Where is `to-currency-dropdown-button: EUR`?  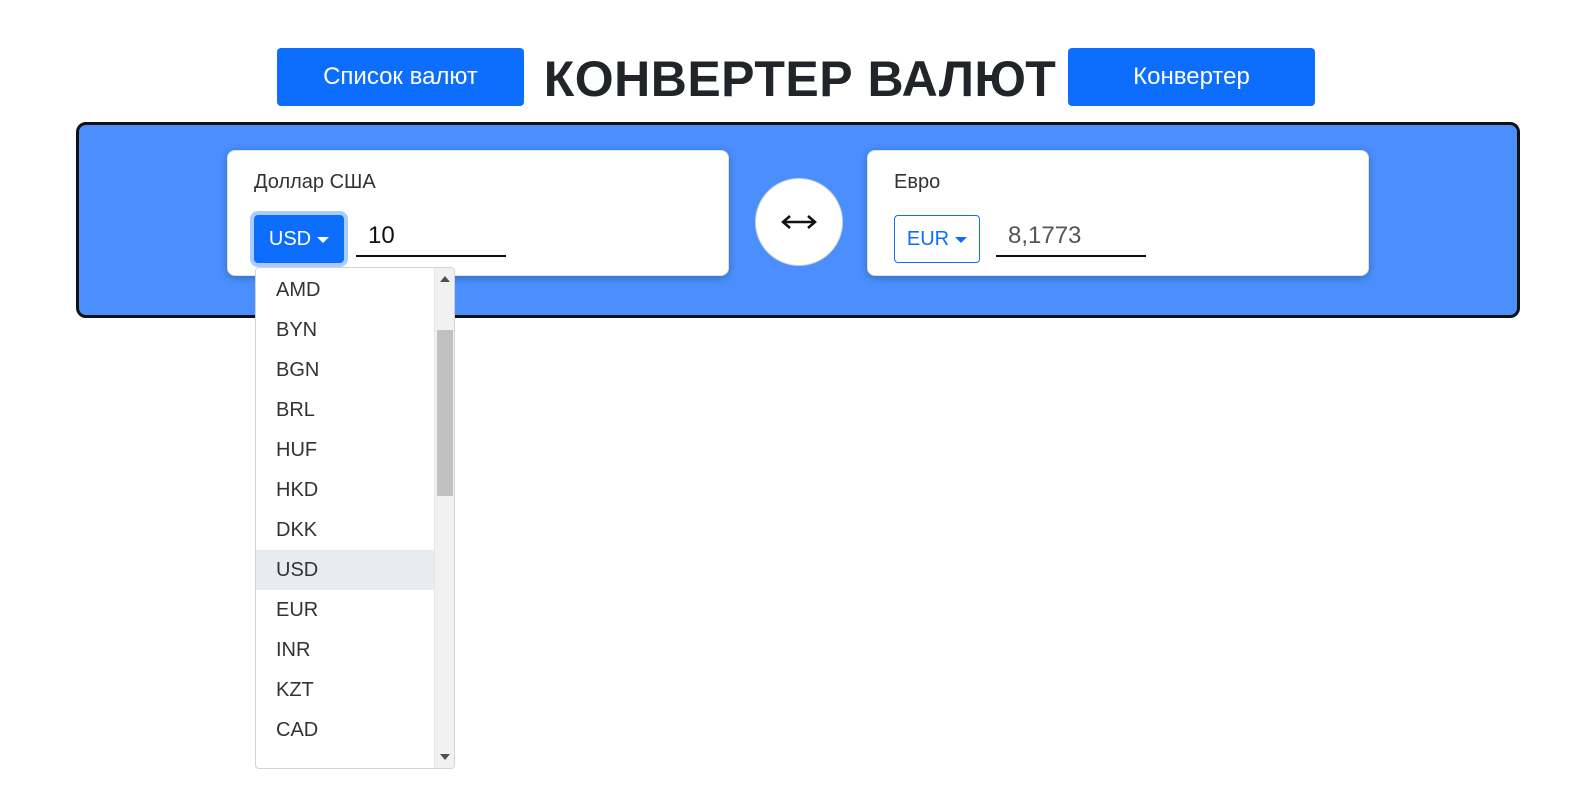 to-currency-dropdown-button: EUR is located at coordinates (937, 239).